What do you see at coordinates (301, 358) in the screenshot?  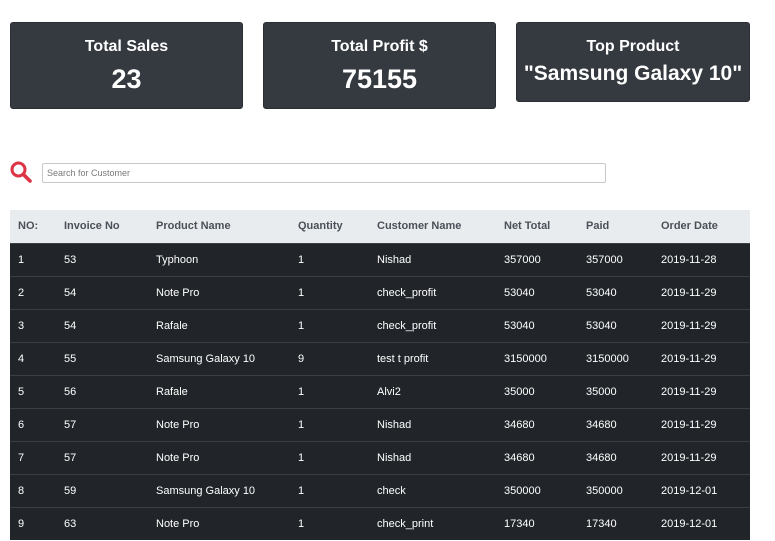 I see `cell-quantity: 9` at bounding box center [301, 358].